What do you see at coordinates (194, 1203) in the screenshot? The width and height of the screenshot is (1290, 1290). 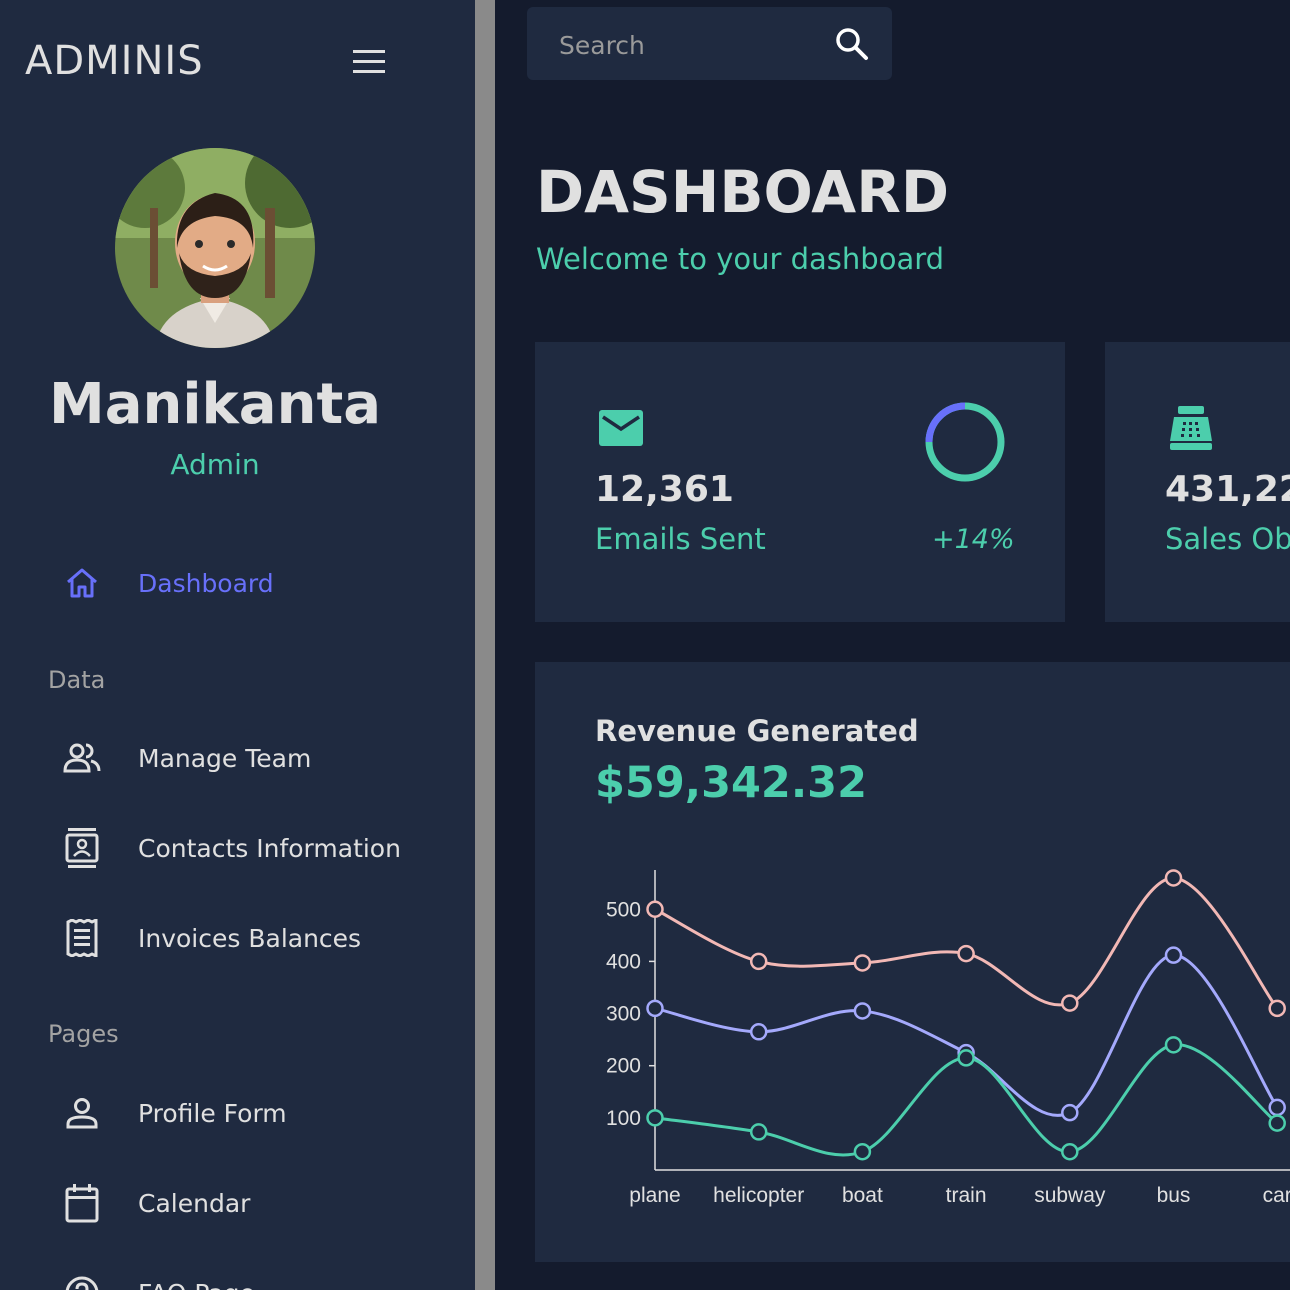 I see `sidebar-item-label: Calendar` at bounding box center [194, 1203].